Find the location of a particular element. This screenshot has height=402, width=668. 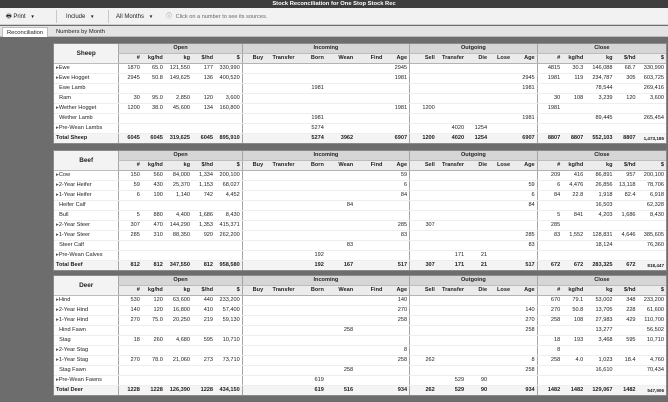

total-cell: 619 is located at coordinates (311, 390).